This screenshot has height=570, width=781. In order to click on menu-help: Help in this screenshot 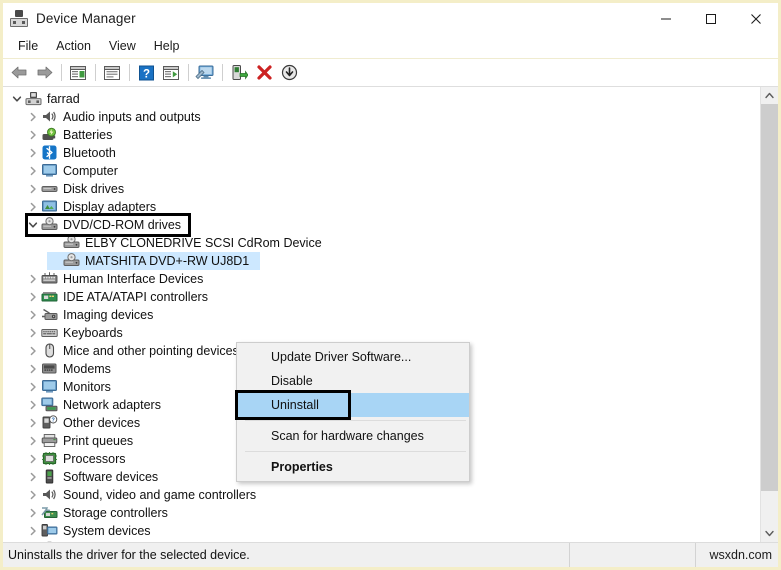, I will do `click(167, 46)`.